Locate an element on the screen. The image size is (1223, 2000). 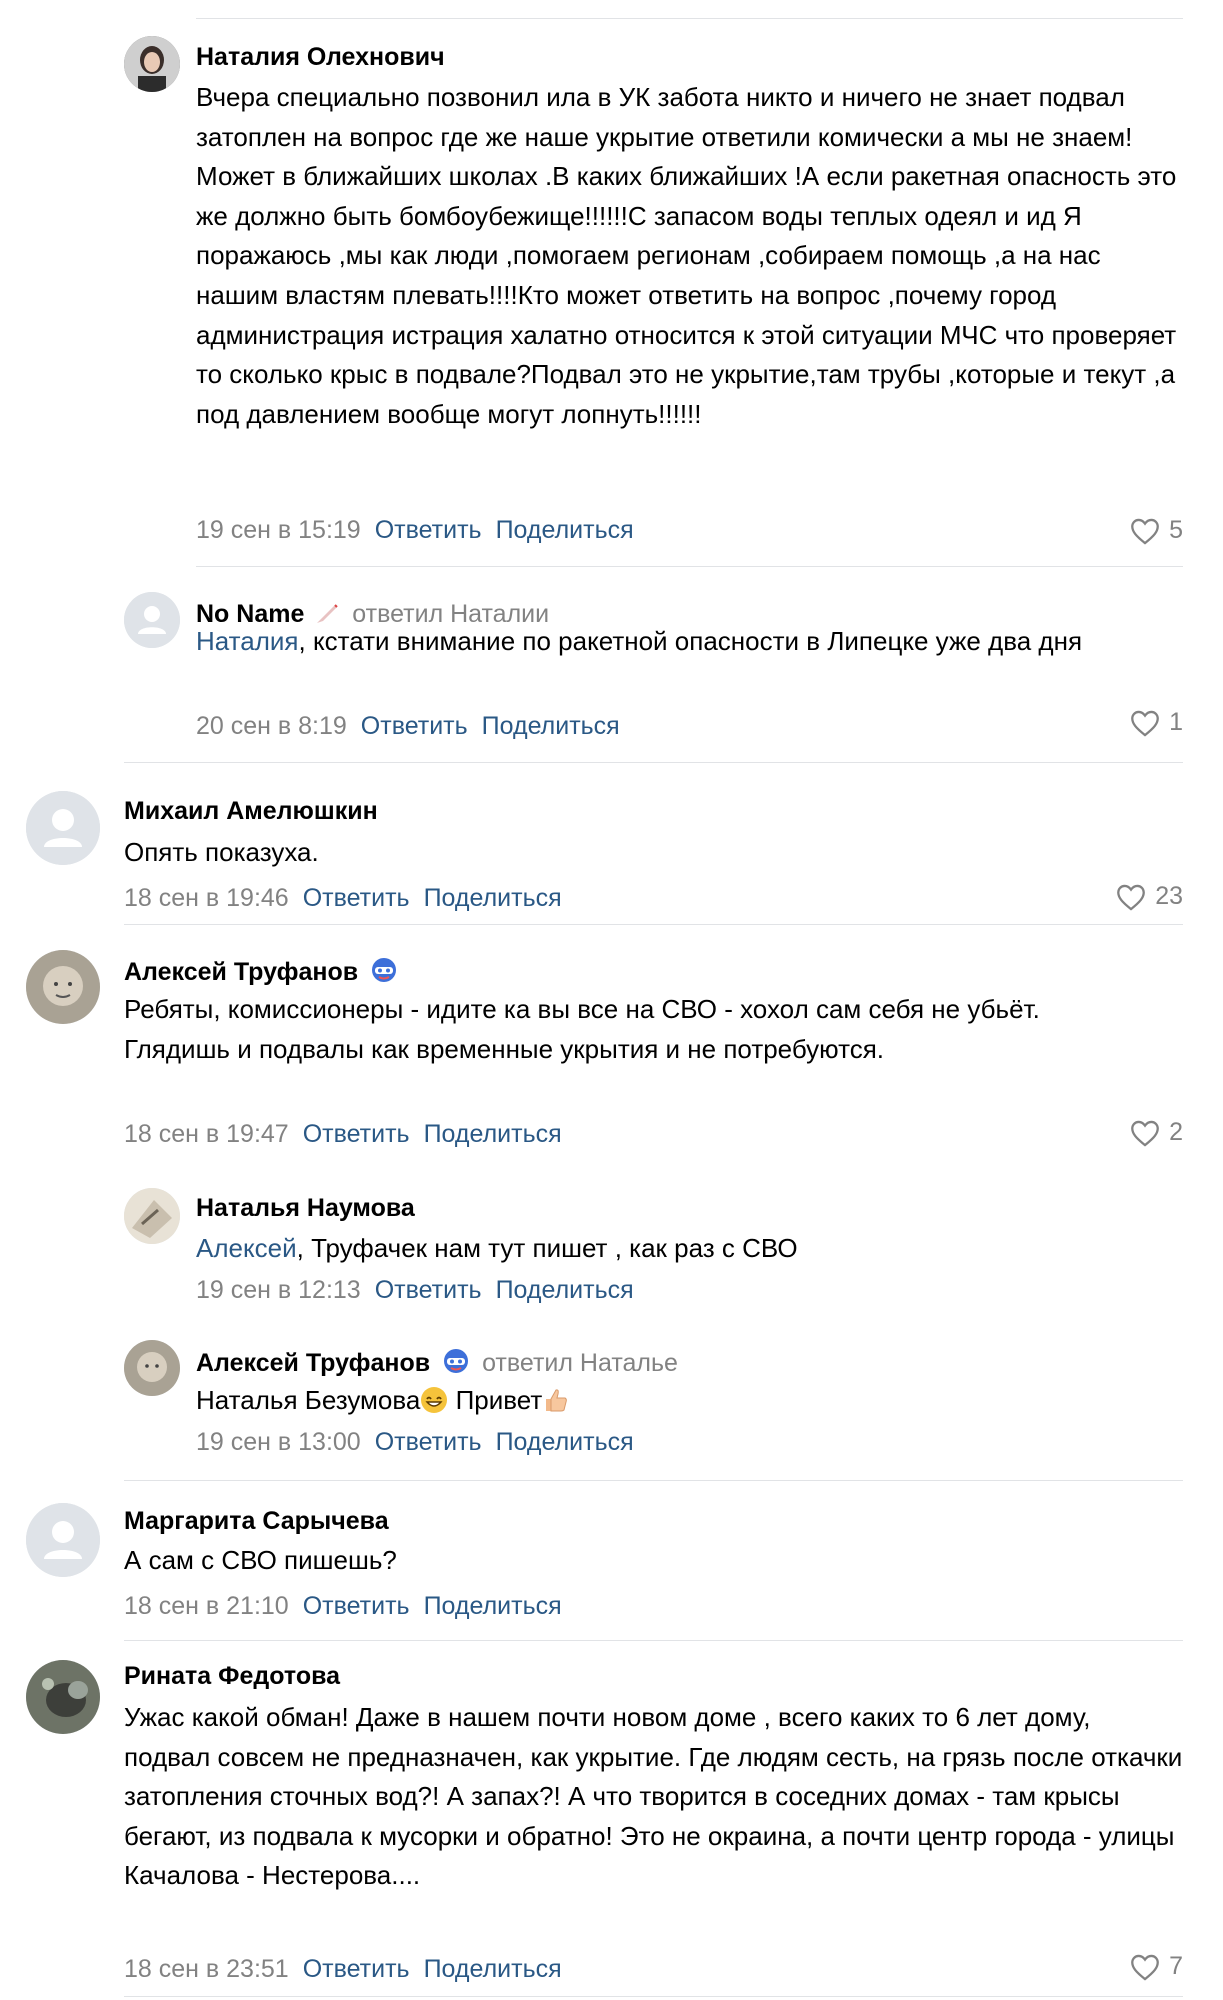
comment-author: Рината Федотова is located at coordinates (232, 1676).